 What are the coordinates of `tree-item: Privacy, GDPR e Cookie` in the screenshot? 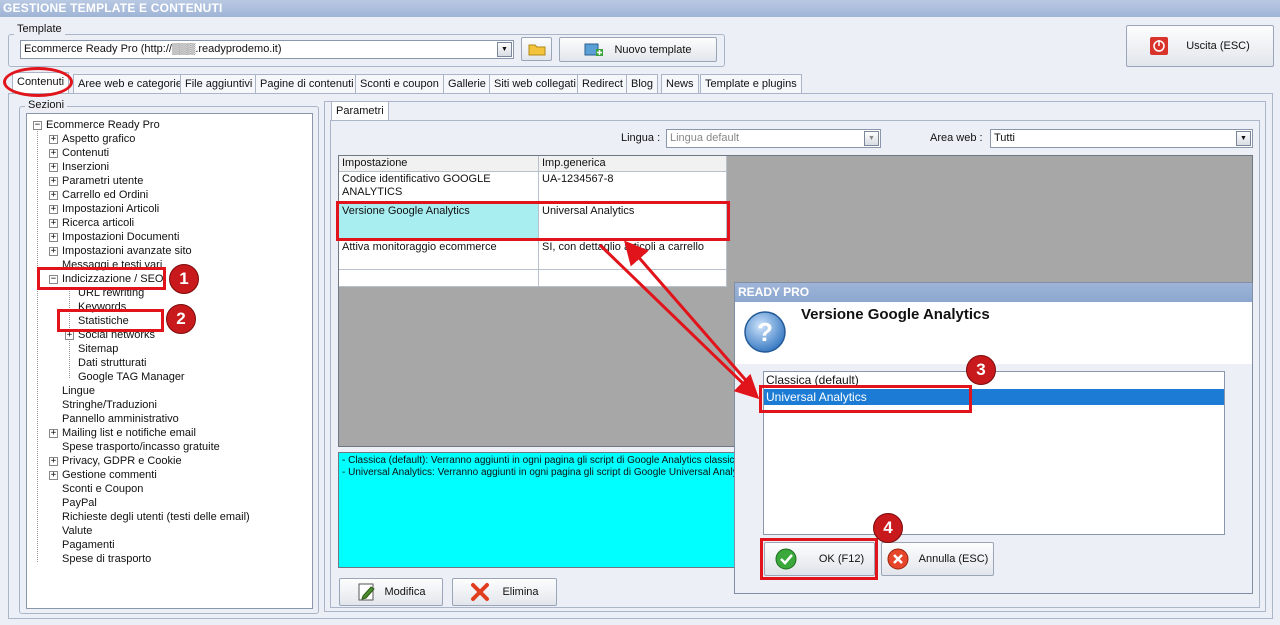 It's located at (122, 461).